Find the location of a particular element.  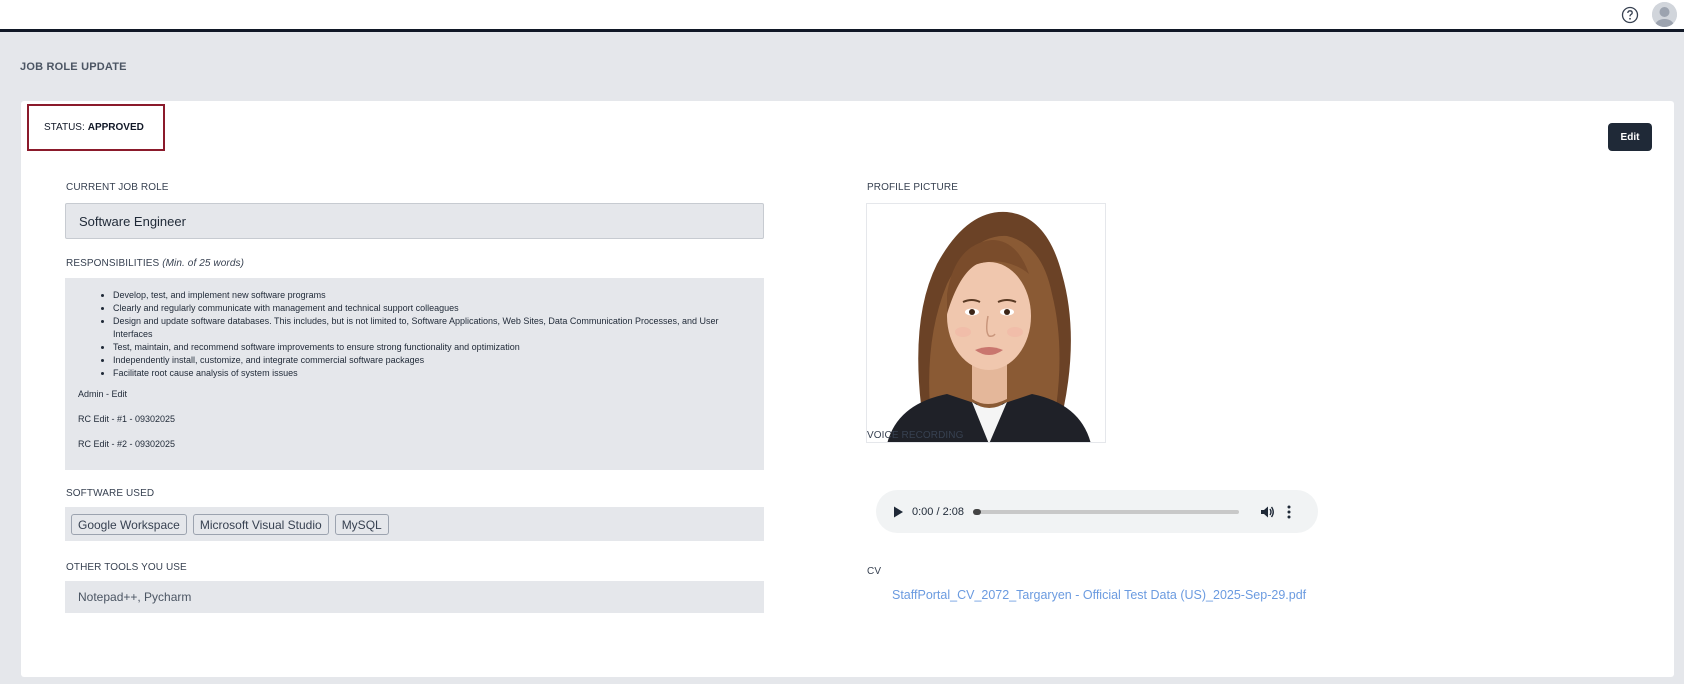

software-chip: MySQL is located at coordinates (361, 524).